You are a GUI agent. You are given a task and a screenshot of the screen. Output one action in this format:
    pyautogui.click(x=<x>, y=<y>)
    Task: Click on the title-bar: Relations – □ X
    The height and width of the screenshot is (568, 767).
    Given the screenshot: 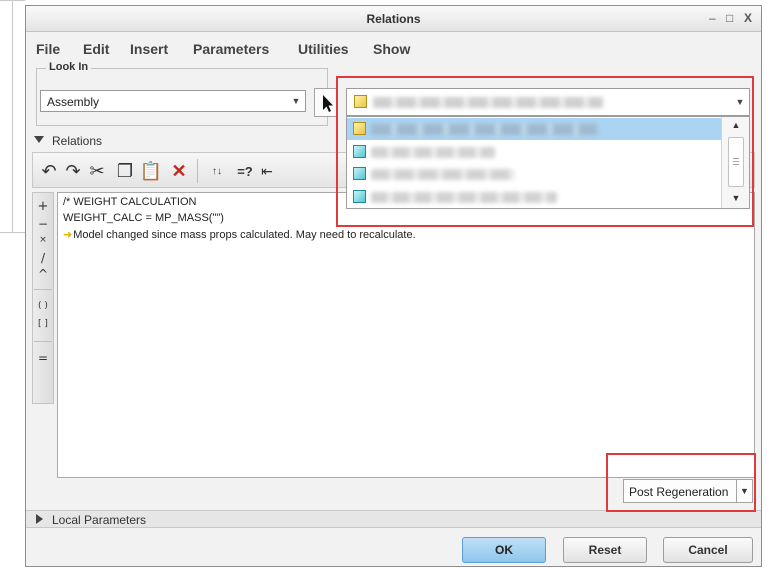 What is the action you would take?
    pyautogui.click(x=393, y=19)
    